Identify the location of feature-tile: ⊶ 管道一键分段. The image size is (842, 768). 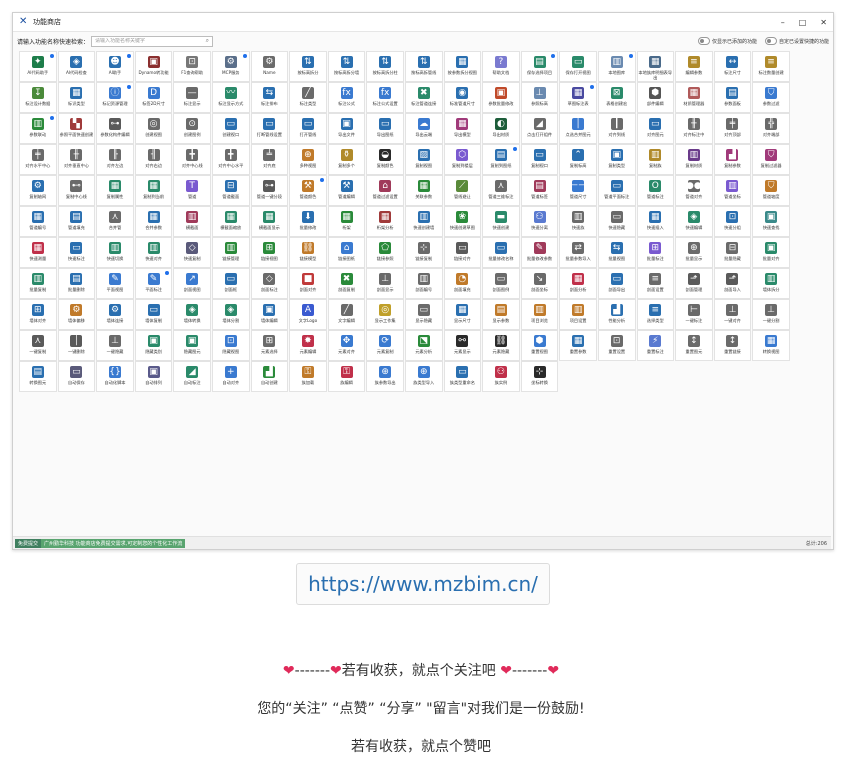
(269, 190).